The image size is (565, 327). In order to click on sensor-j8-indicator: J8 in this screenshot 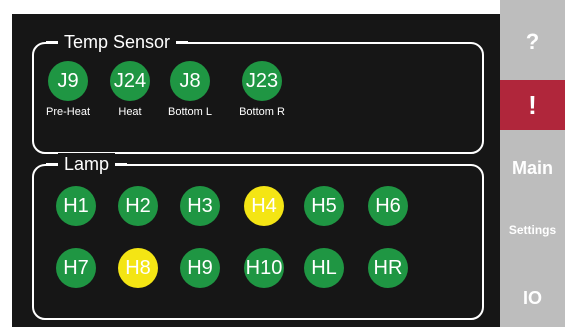, I will do `click(190, 81)`.